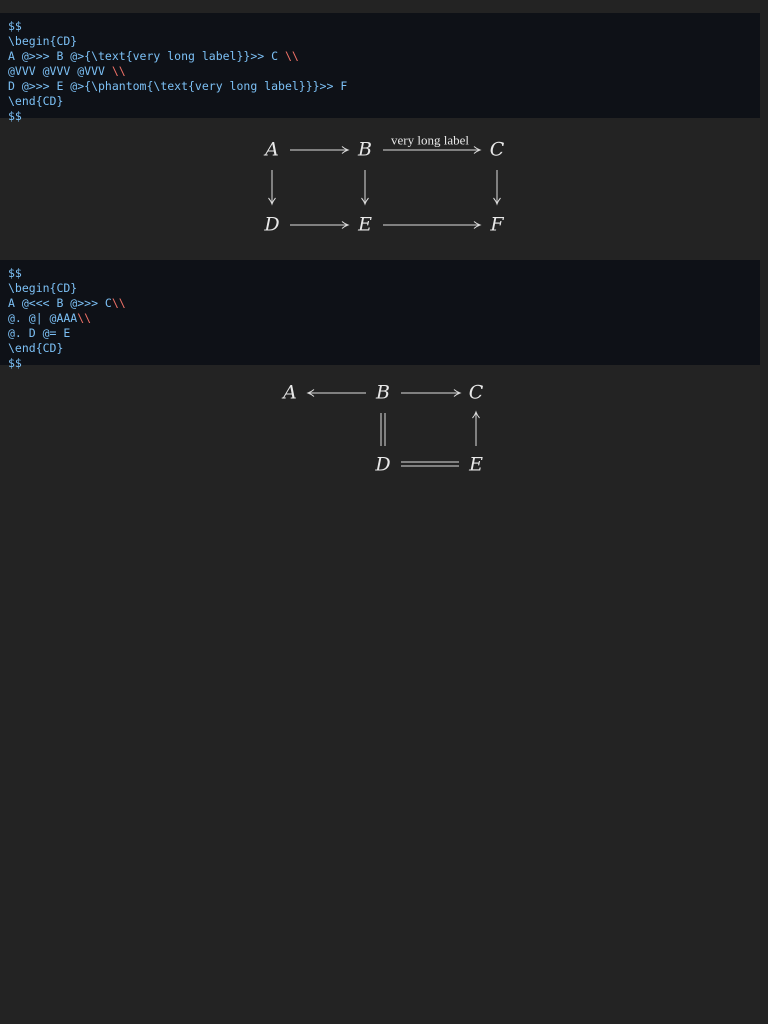 The height and width of the screenshot is (1024, 768). What do you see at coordinates (477, 225) in the screenshot?
I see `arrowhead-e-f` at bounding box center [477, 225].